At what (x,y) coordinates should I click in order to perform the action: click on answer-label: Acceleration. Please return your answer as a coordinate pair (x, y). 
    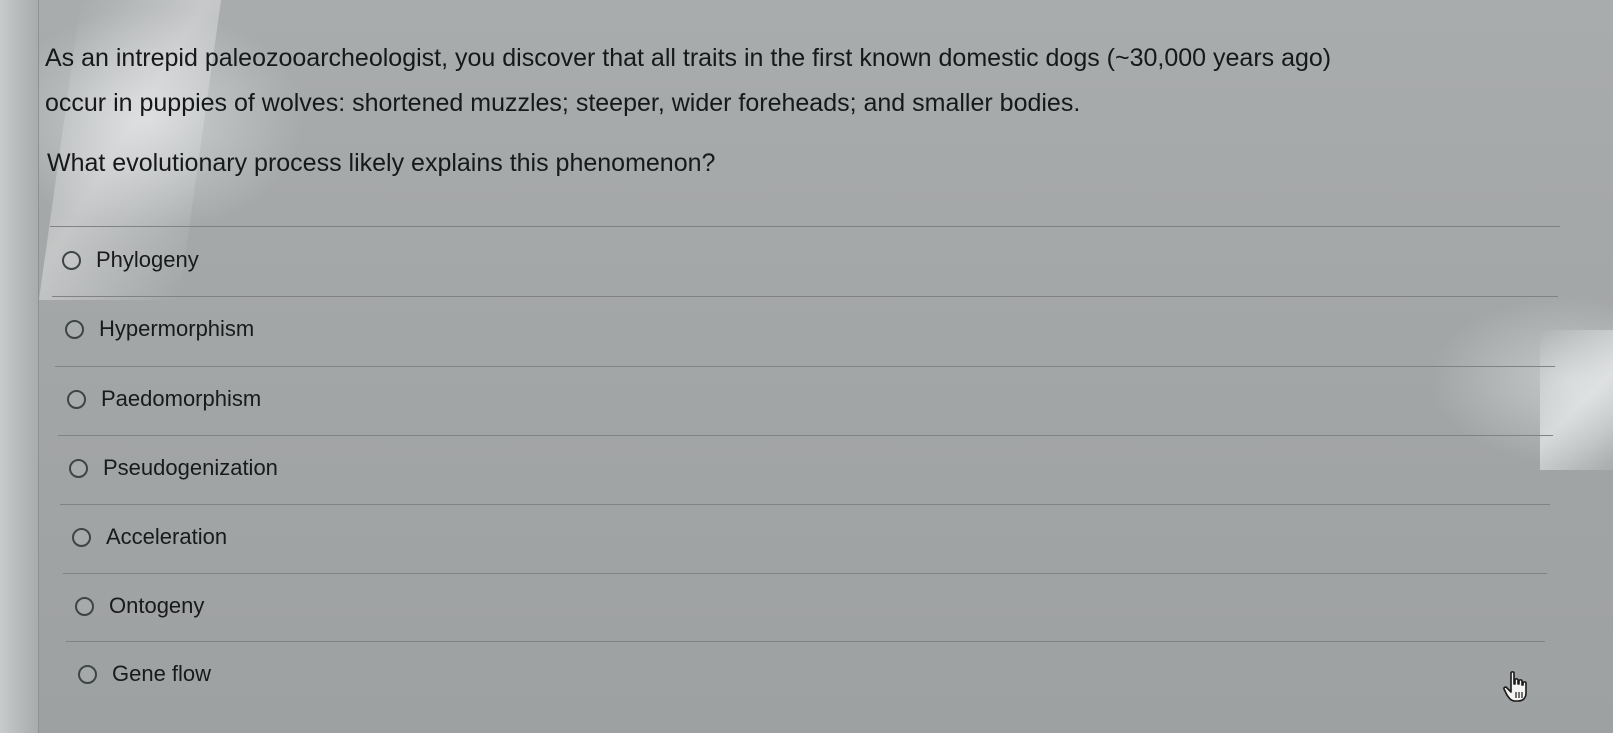
    Looking at the image, I should click on (167, 536).